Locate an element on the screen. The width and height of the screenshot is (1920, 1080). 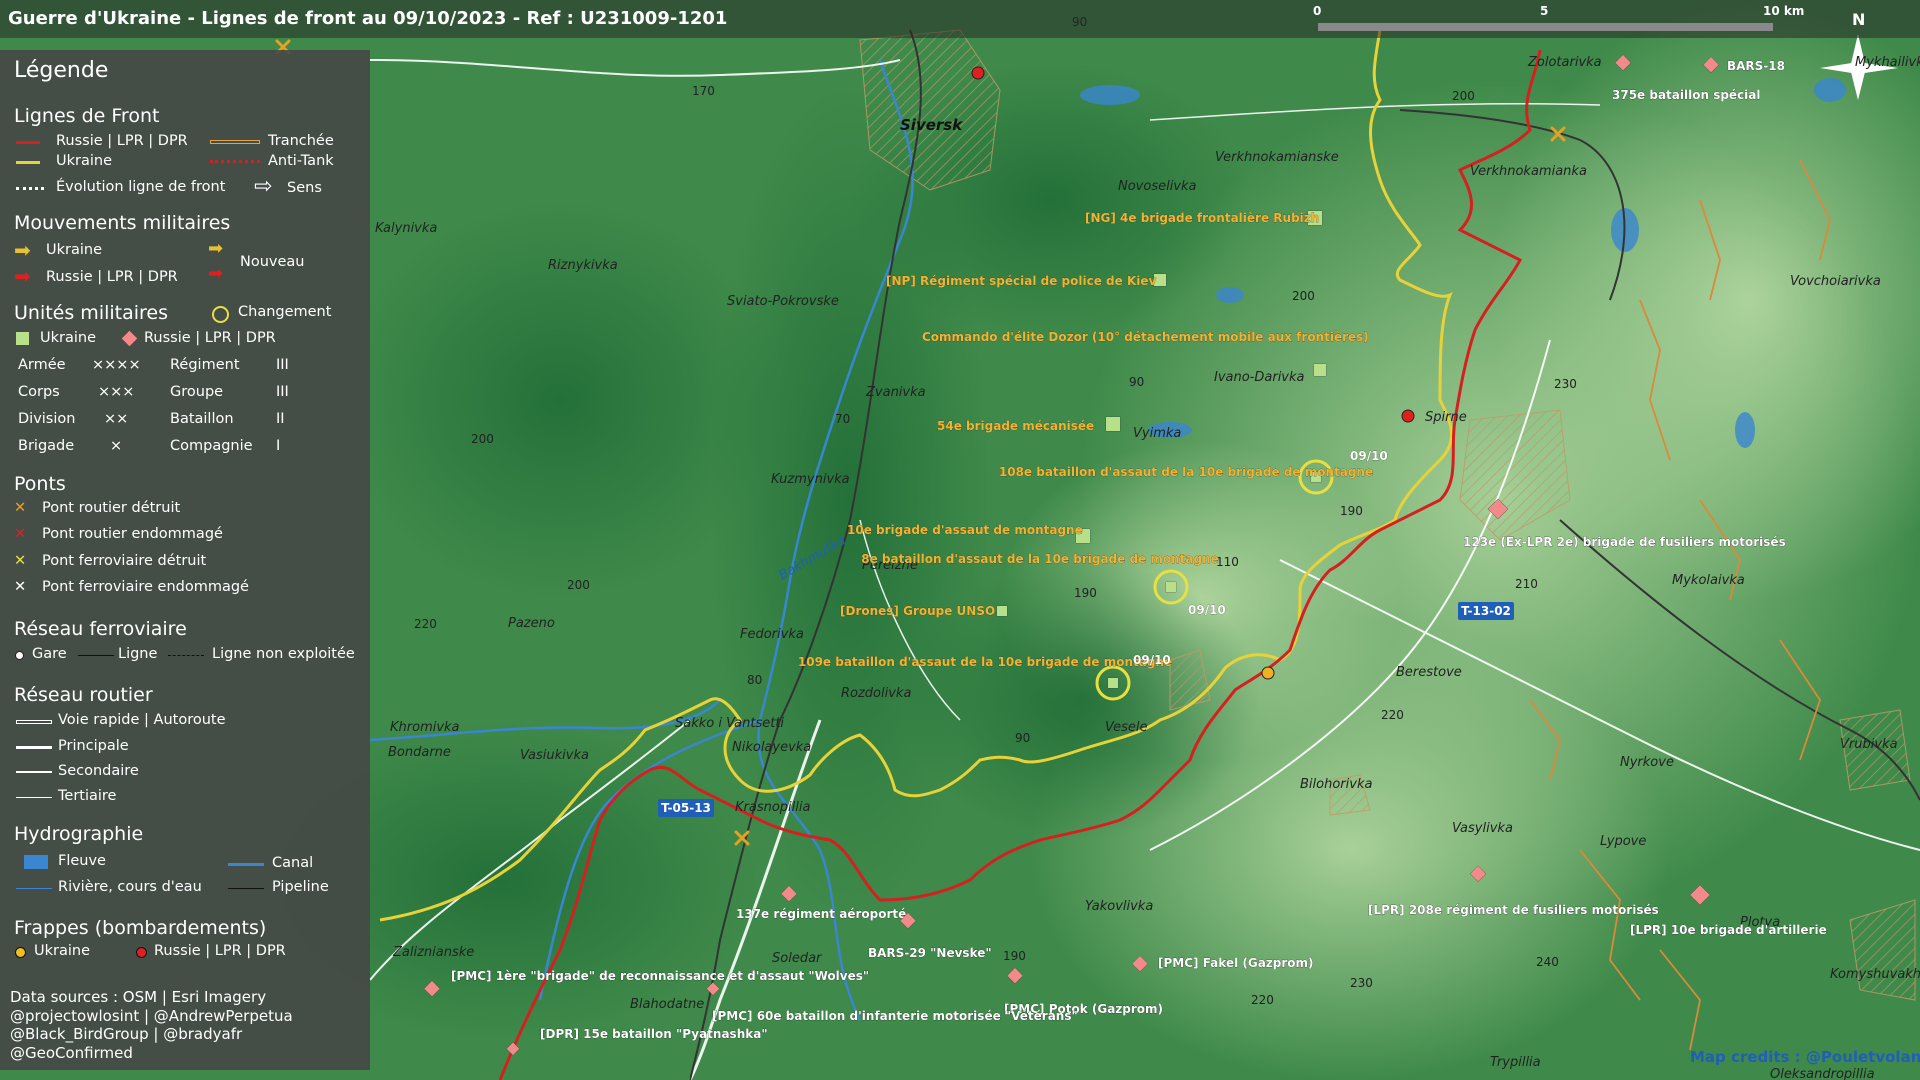
rail-line-swatch is located at coordinates (96, 655).